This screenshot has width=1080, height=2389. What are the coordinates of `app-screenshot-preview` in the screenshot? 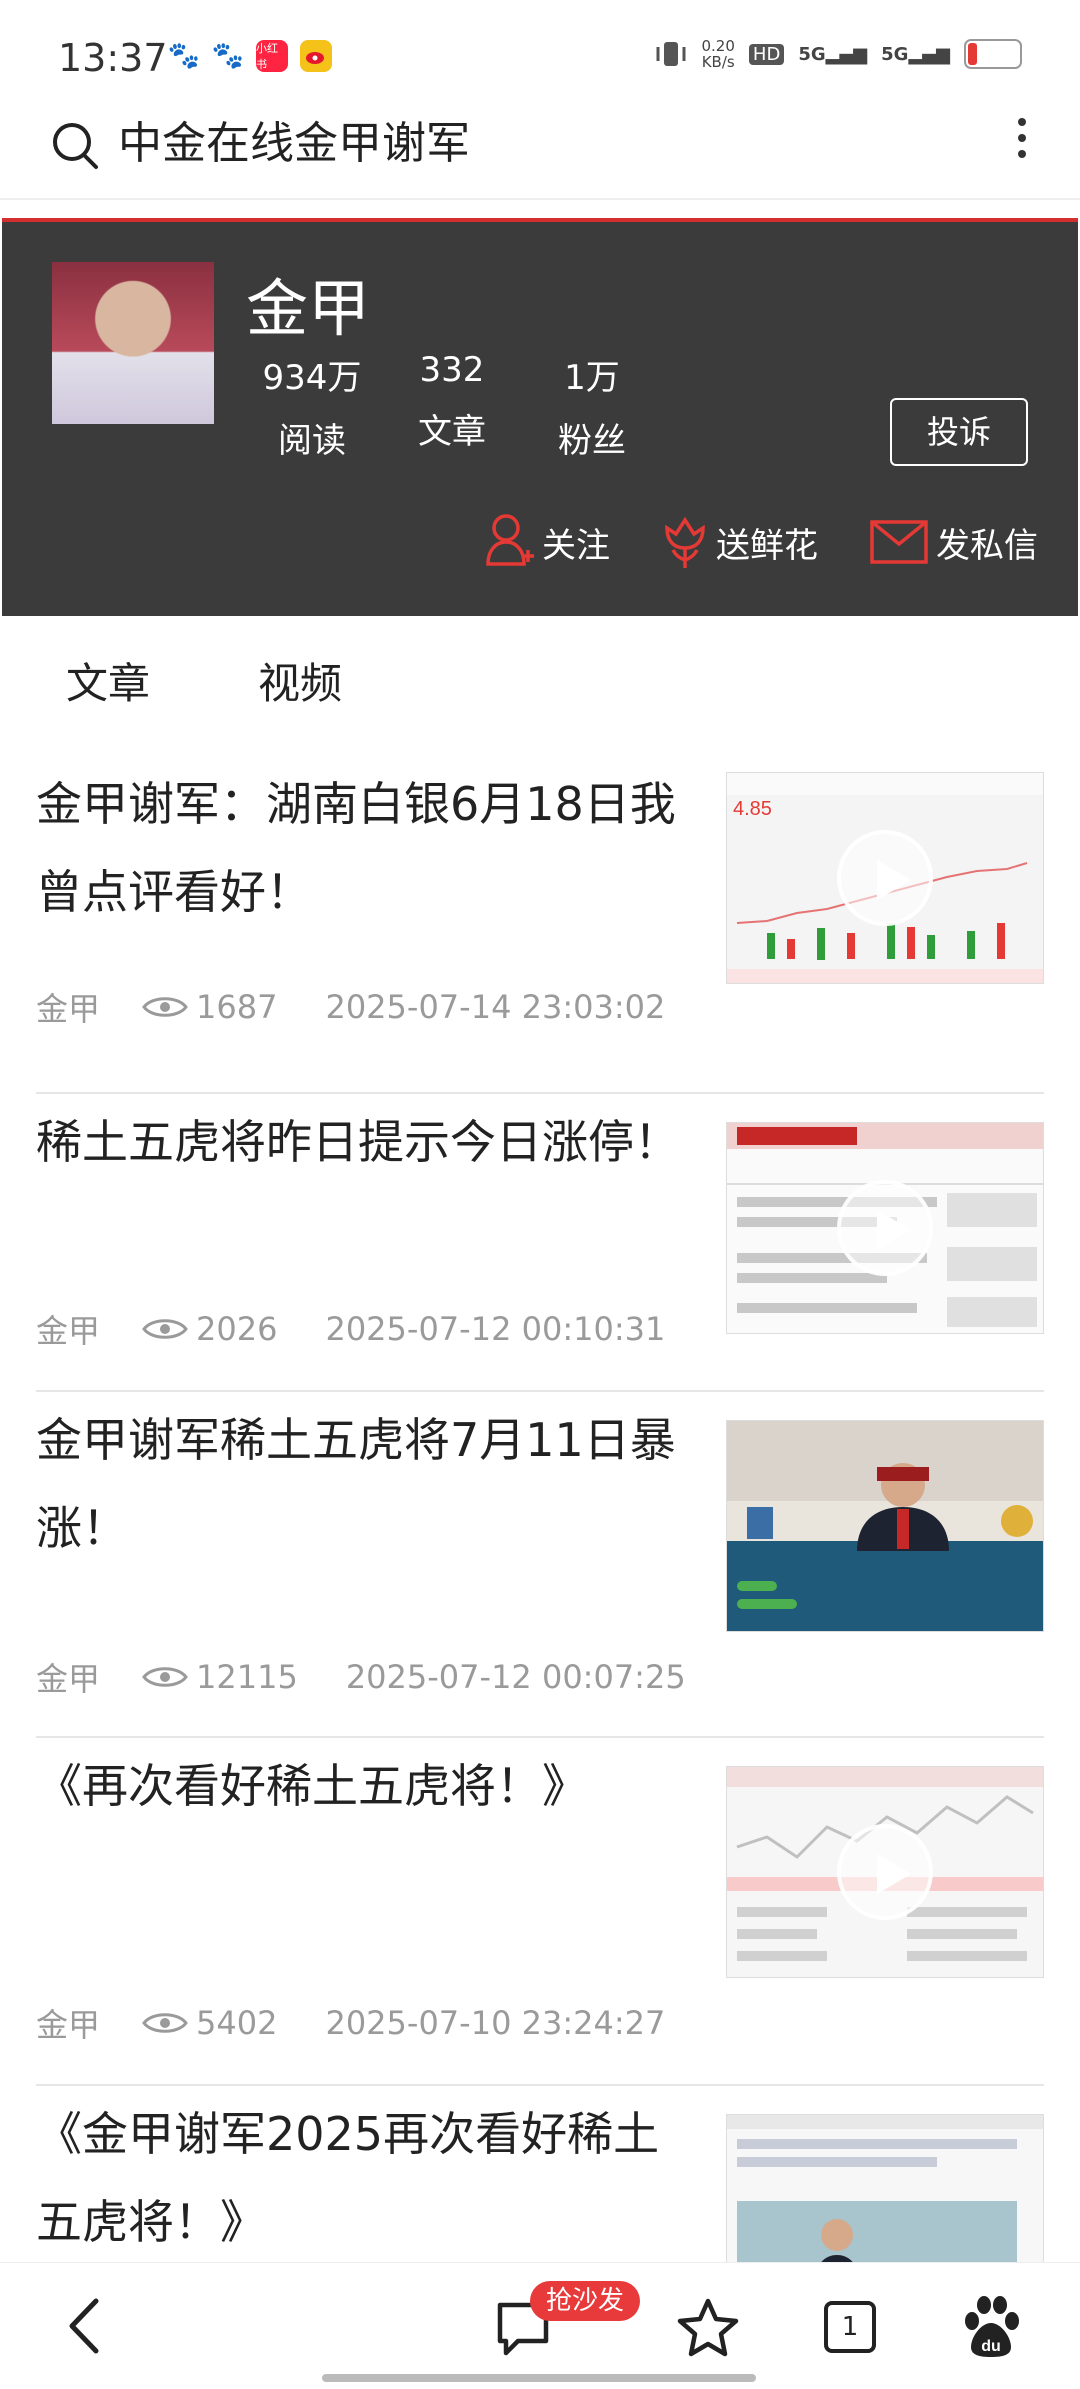 It's located at (885, 2188).